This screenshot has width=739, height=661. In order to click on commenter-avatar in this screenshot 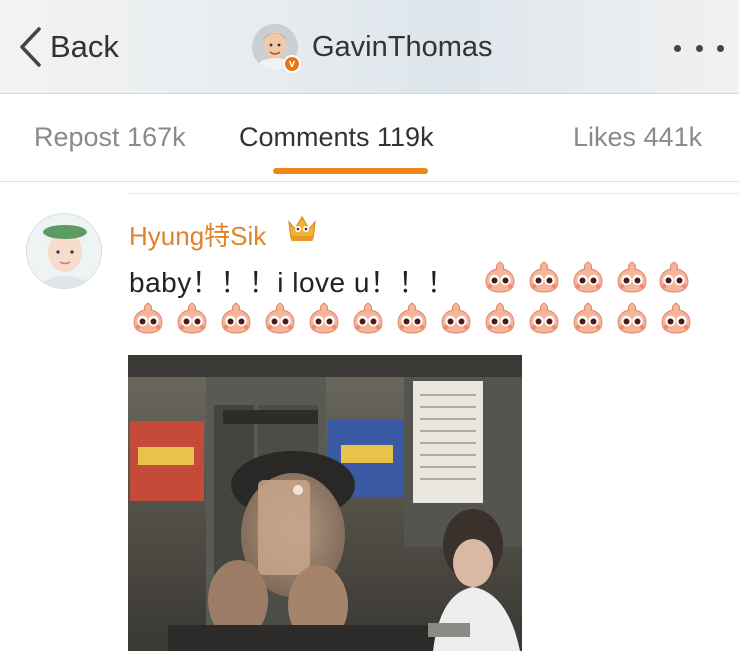, I will do `click(64, 251)`.